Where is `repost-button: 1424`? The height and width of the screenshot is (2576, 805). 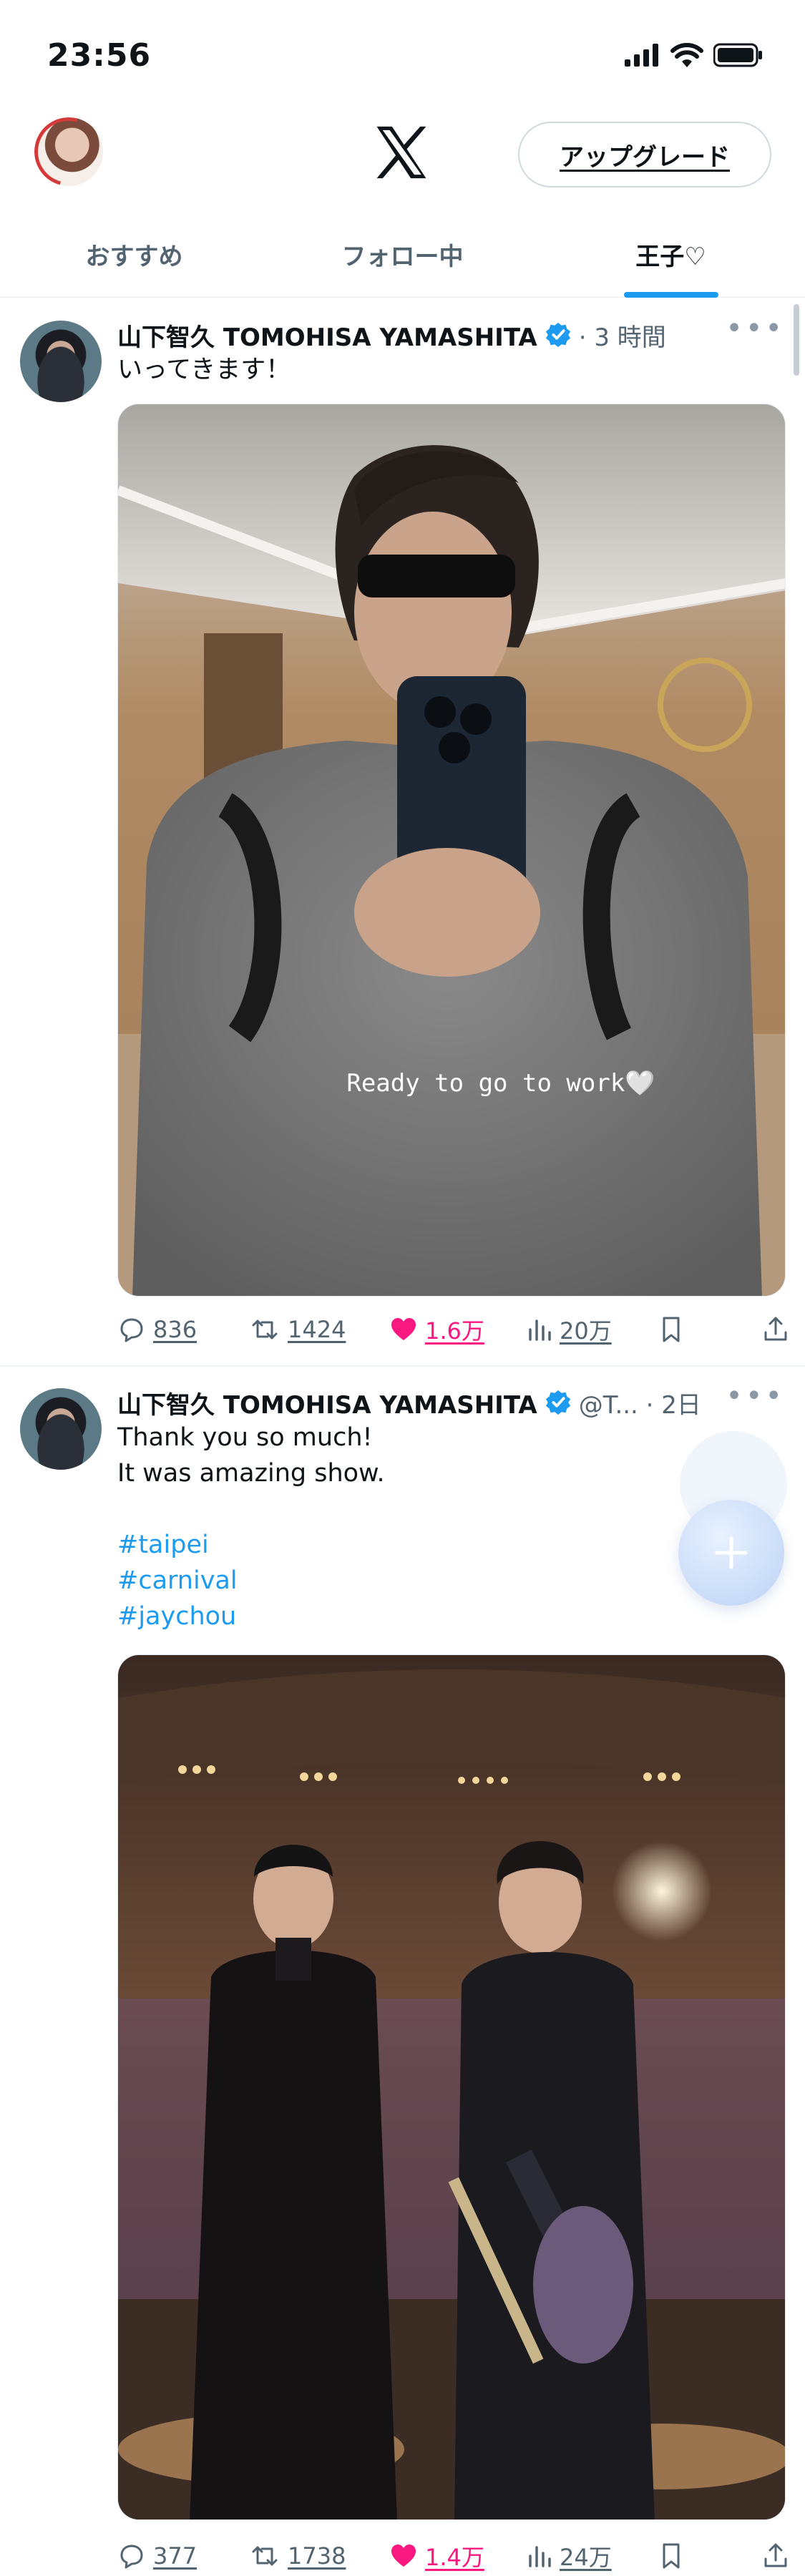
repost-button: 1424 is located at coordinates (297, 1329).